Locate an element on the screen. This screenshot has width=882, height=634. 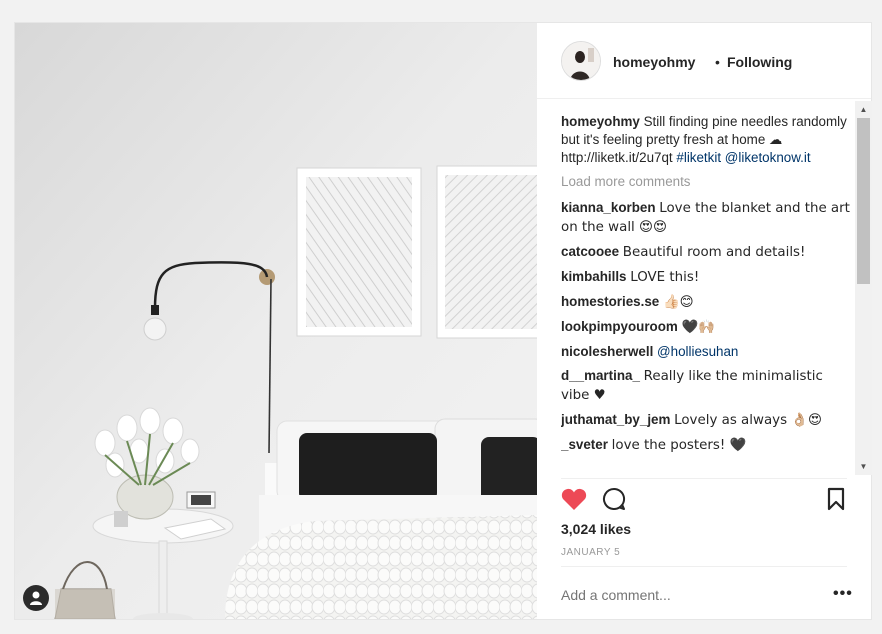
user-tag-button is located at coordinates (36, 598).